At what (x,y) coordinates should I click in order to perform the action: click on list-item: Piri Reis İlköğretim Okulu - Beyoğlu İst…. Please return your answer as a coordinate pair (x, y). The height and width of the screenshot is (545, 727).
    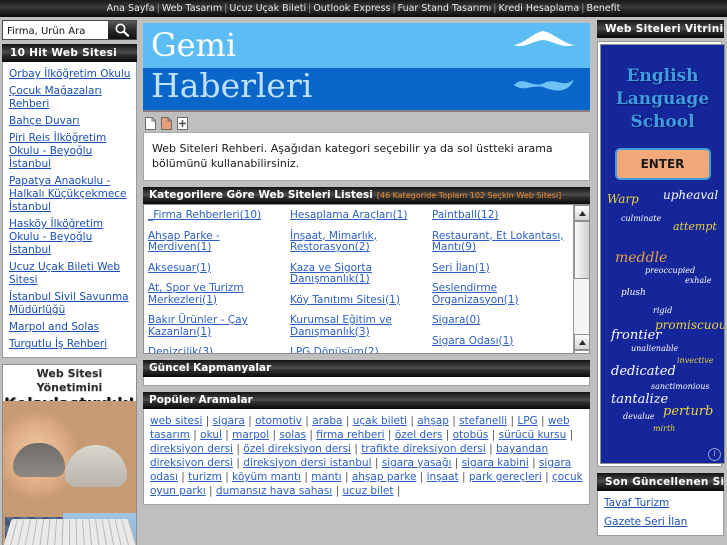
    Looking at the image, I should click on (69, 151).